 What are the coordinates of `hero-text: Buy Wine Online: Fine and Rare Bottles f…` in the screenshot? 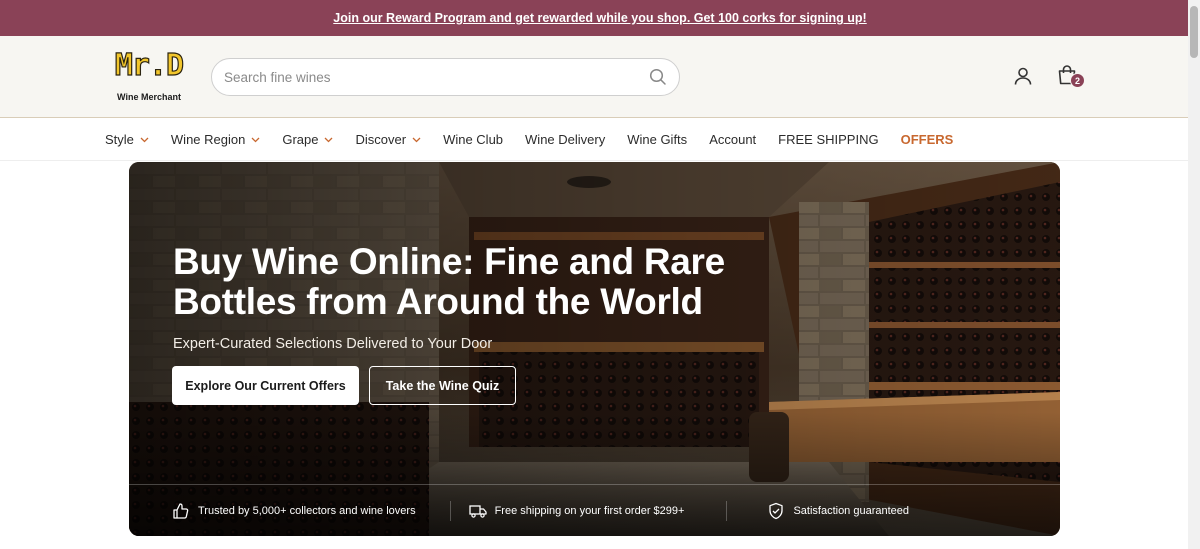 It's located at (483, 297).